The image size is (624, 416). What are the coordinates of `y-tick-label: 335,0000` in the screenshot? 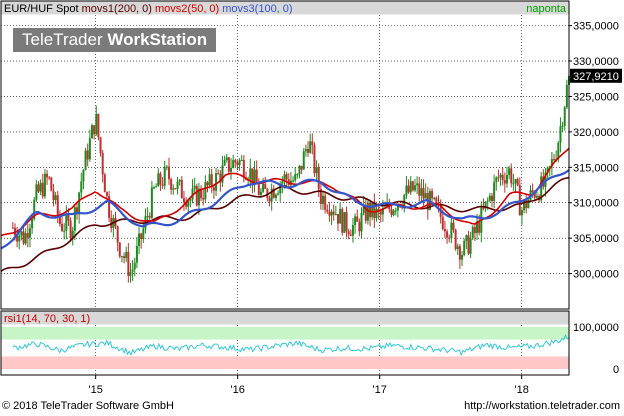 It's located at (596, 27).